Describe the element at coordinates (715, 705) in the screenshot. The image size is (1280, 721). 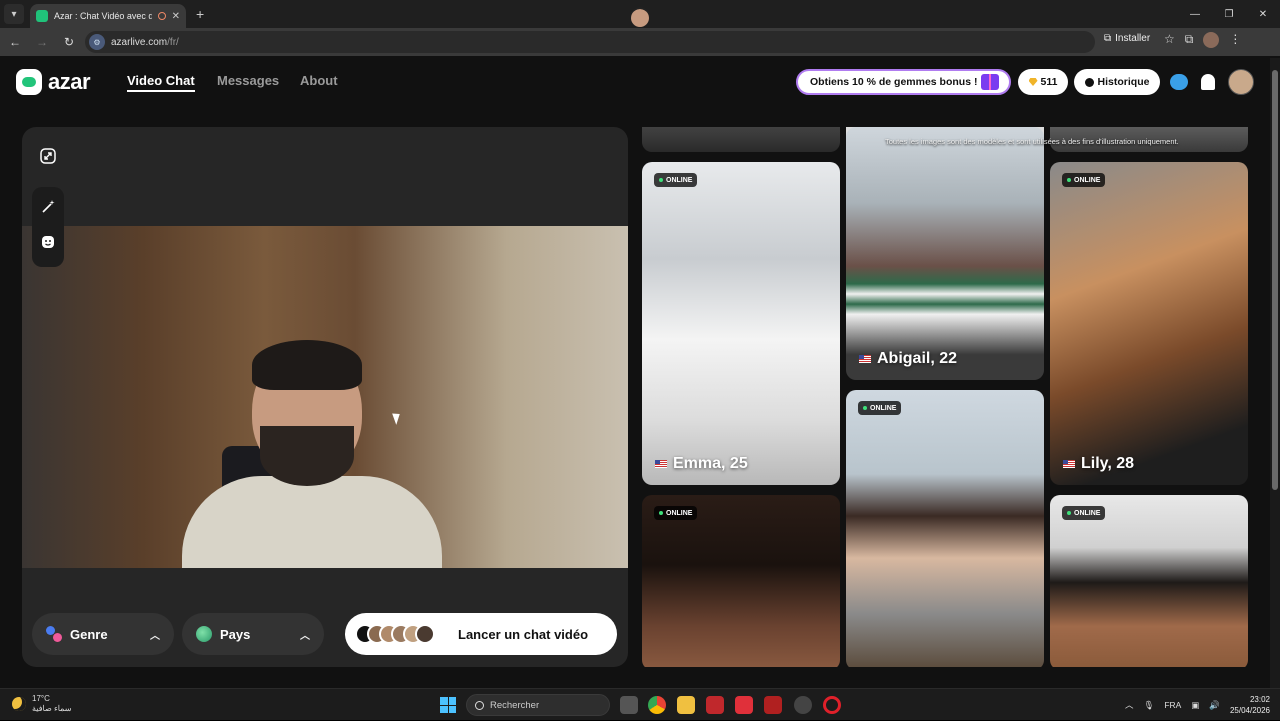
I see `acrobat-icon` at that location.